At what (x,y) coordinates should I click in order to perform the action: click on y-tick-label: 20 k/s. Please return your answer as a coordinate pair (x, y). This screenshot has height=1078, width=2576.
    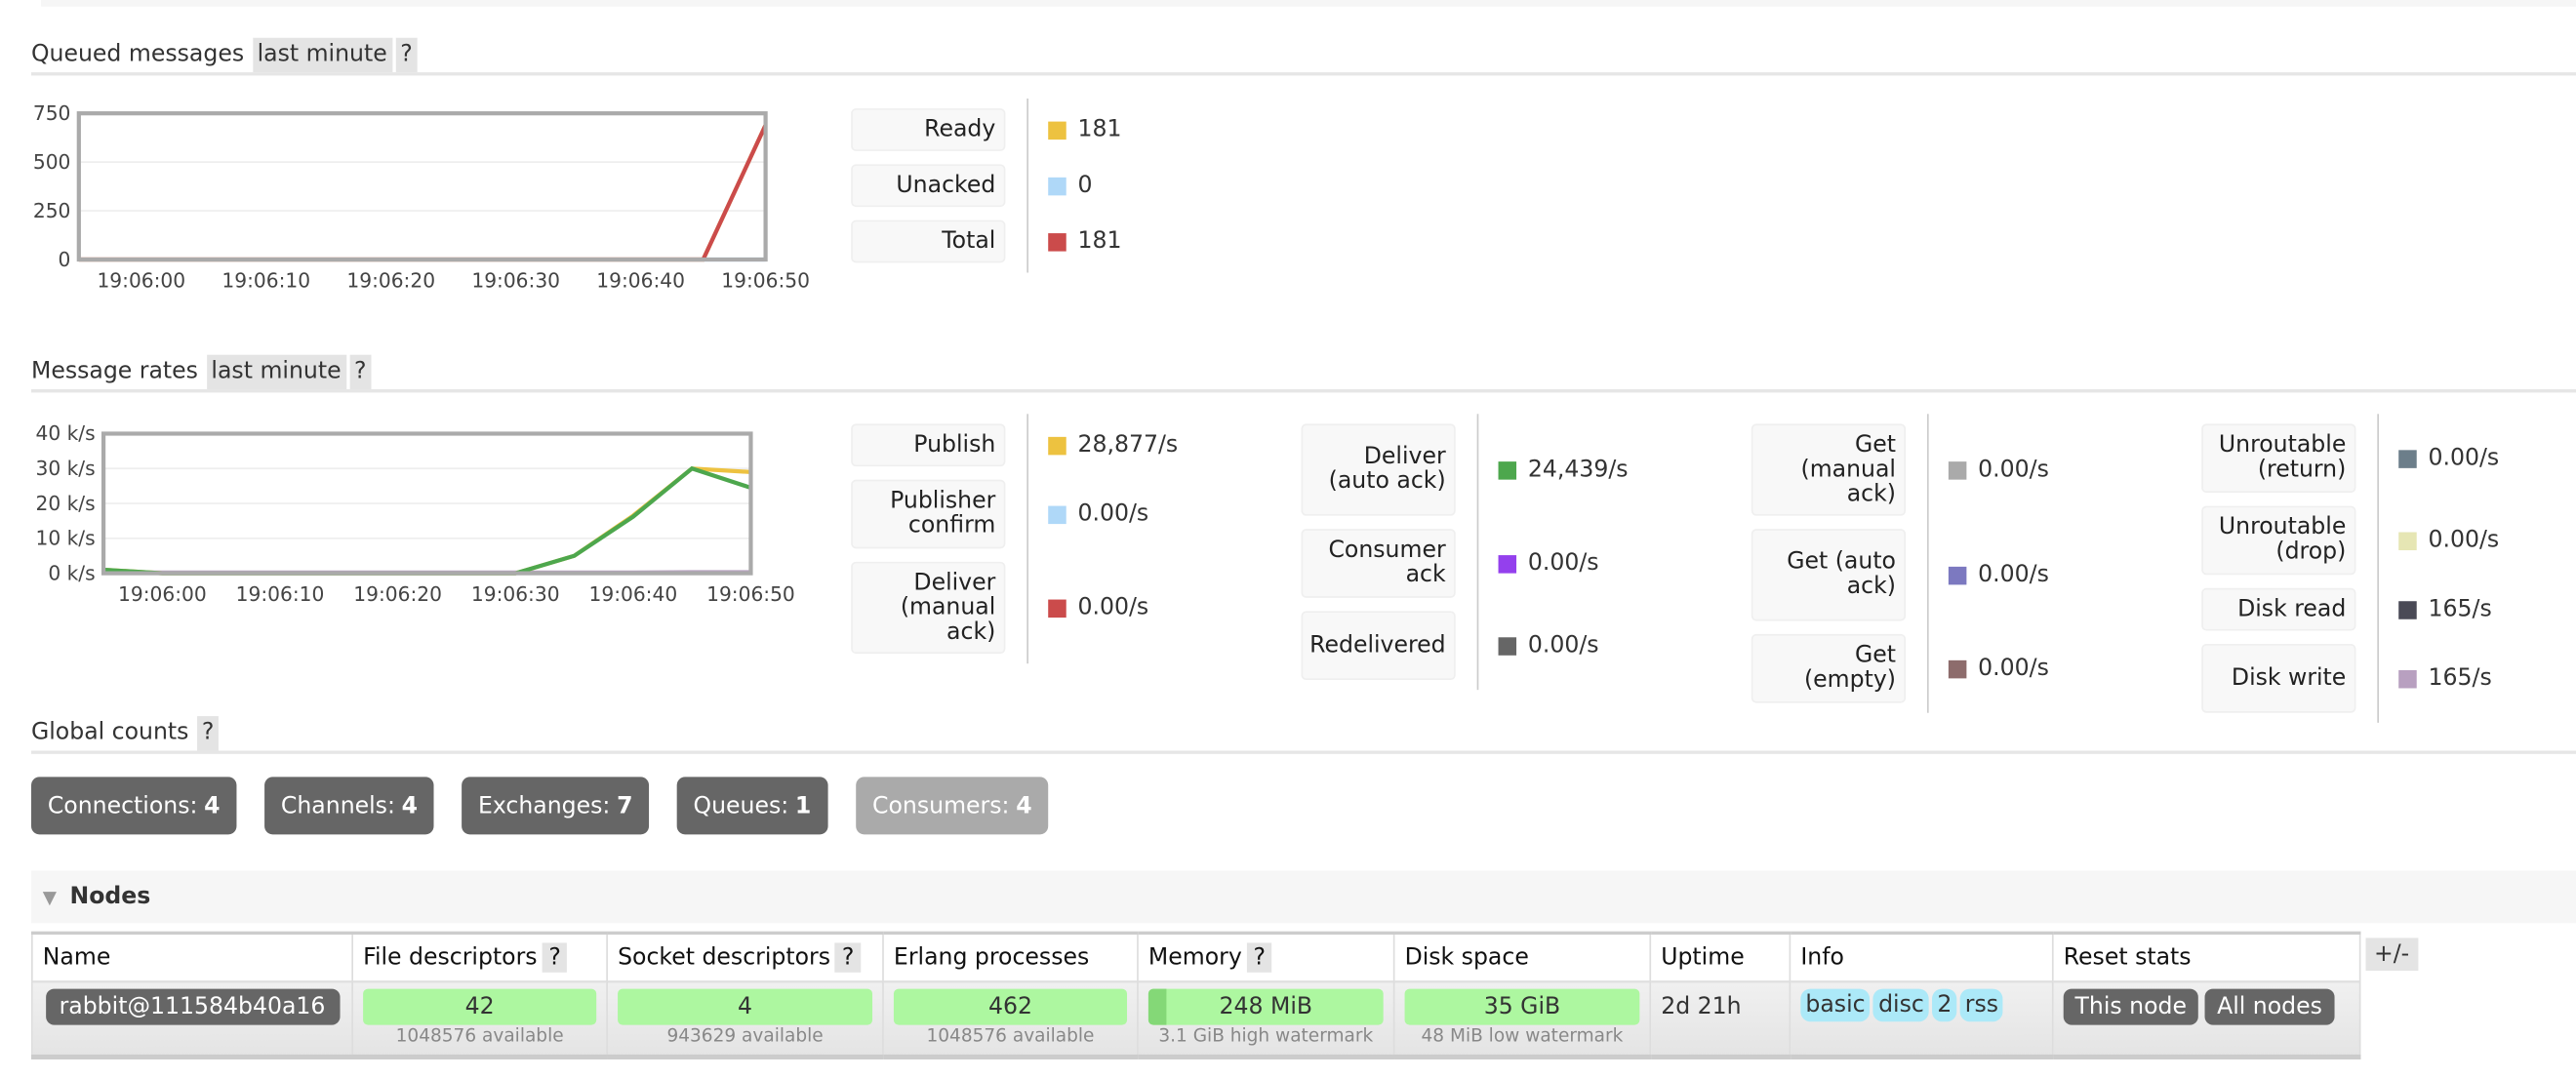
    Looking at the image, I should click on (66, 503).